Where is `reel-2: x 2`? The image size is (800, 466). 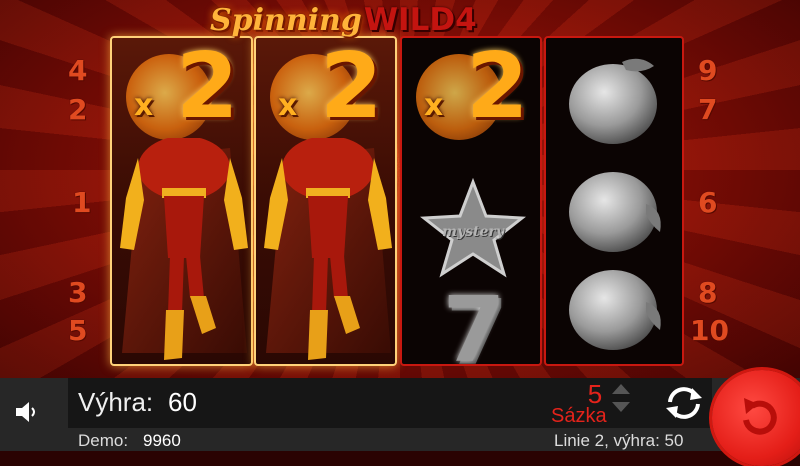 reel-2: x 2 is located at coordinates (325, 201).